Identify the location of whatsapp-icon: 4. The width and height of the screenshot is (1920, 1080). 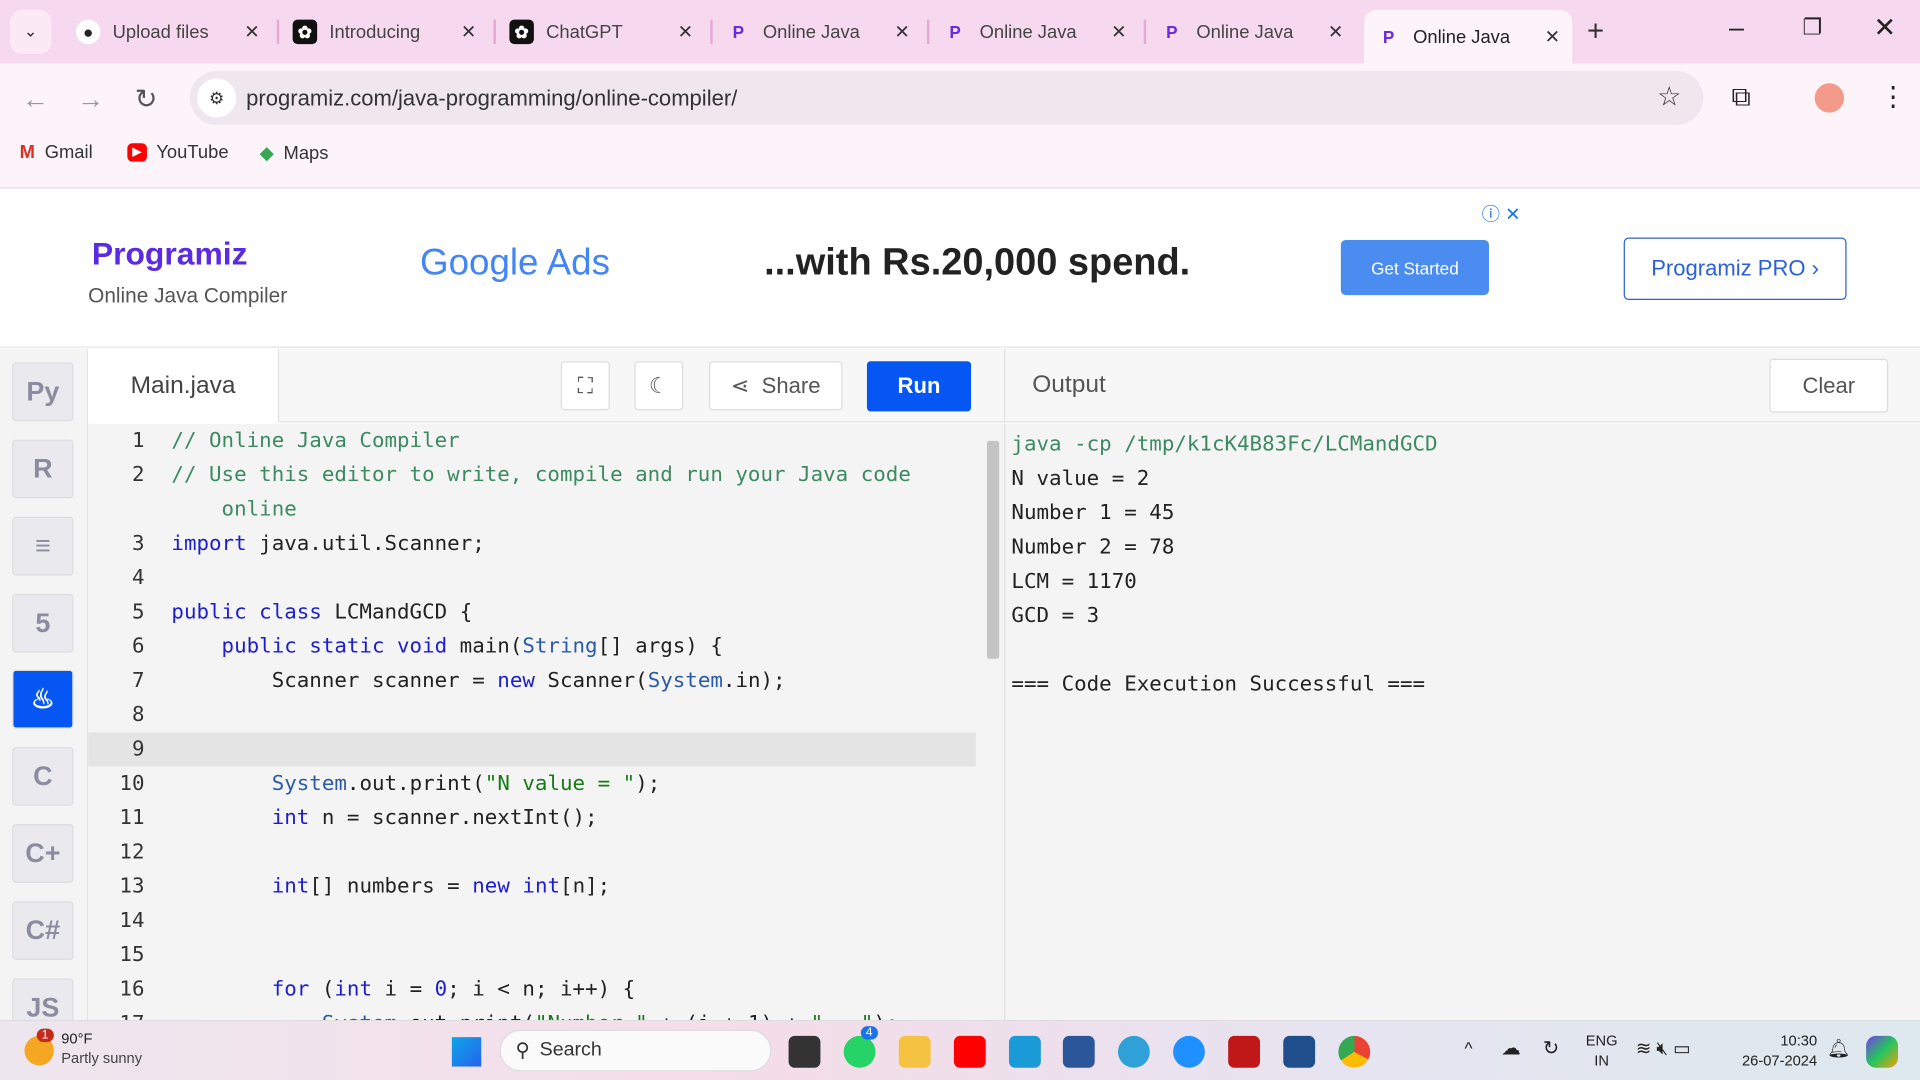
(860, 1047).